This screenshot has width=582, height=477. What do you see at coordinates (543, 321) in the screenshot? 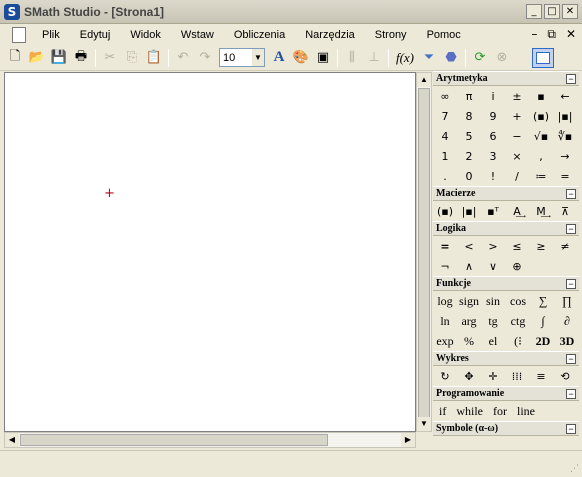
I see `integral-button: ∫` at bounding box center [543, 321].